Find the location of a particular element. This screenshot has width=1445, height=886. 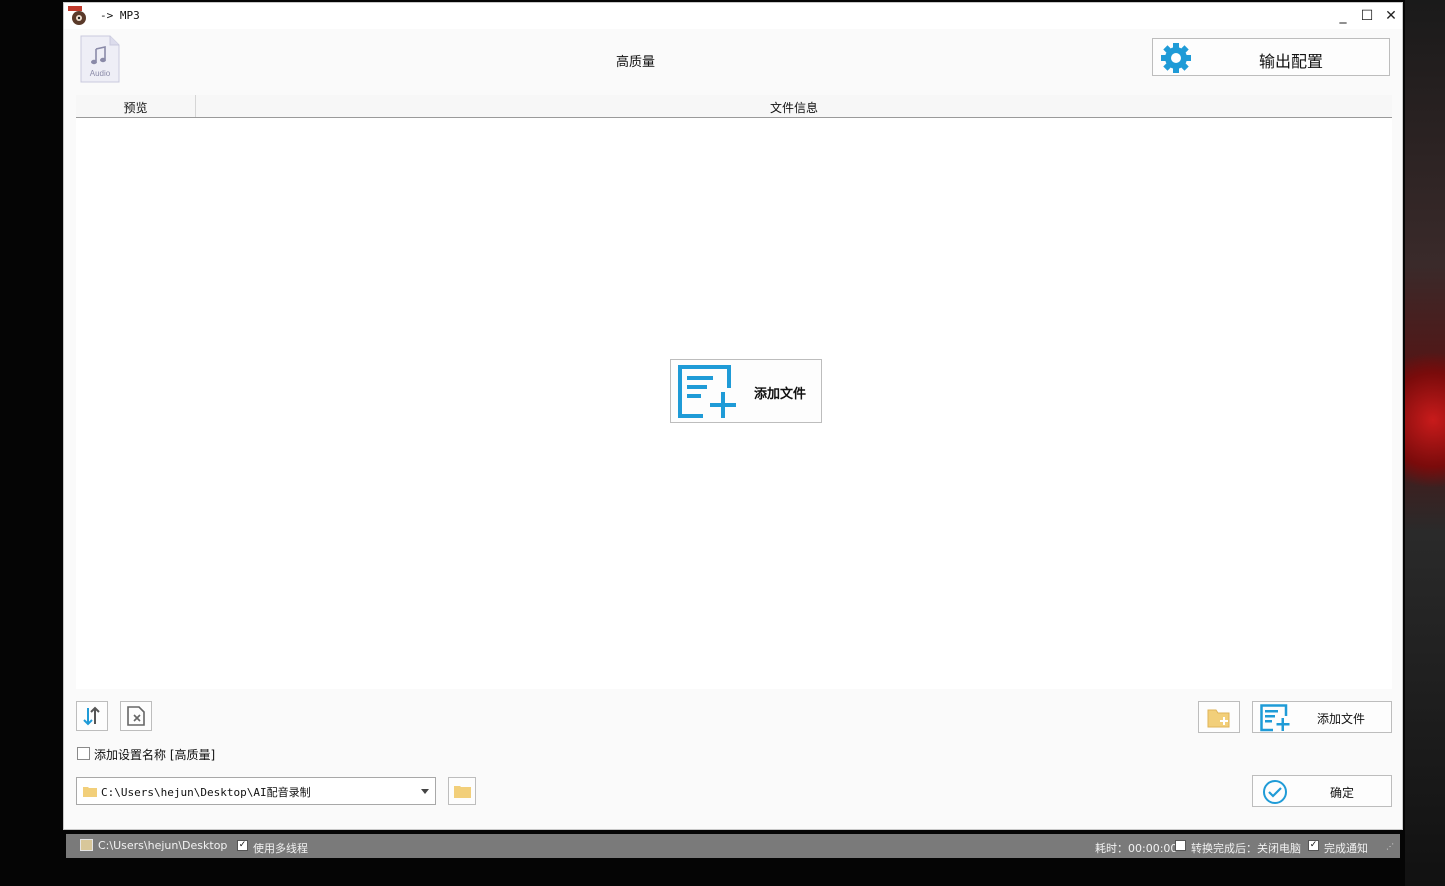

add-folder-icon is located at coordinates (1218, 718).